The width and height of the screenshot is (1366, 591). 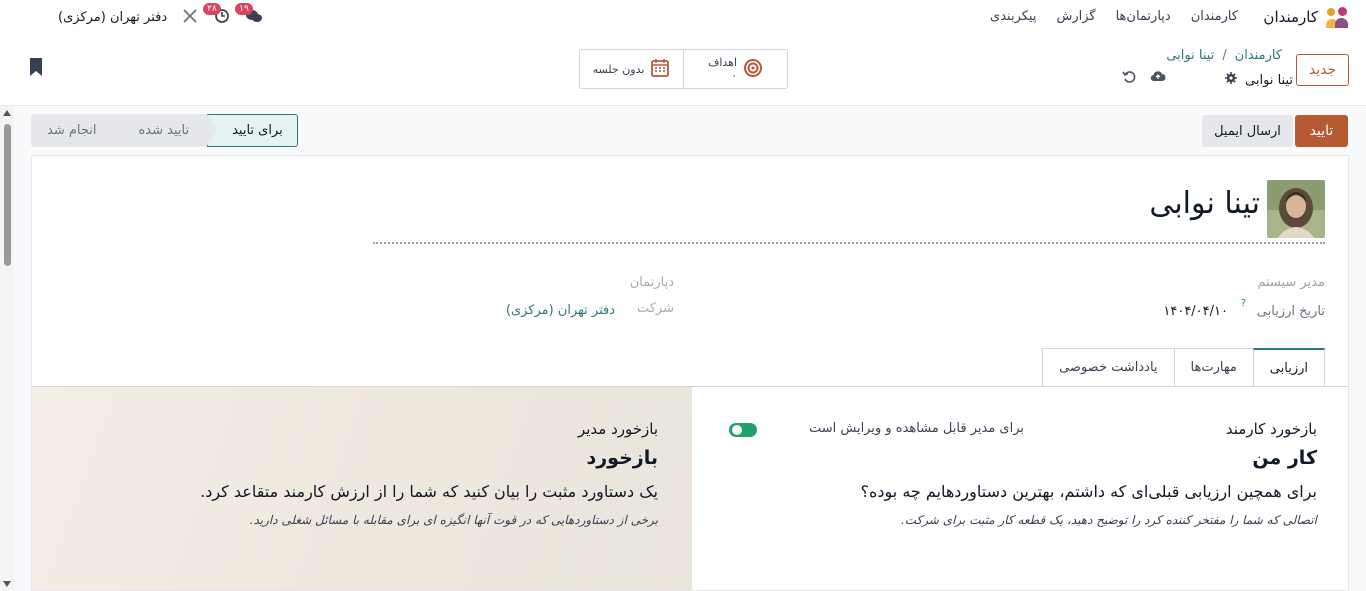 I want to click on new-button: جدید, so click(x=1322, y=70).